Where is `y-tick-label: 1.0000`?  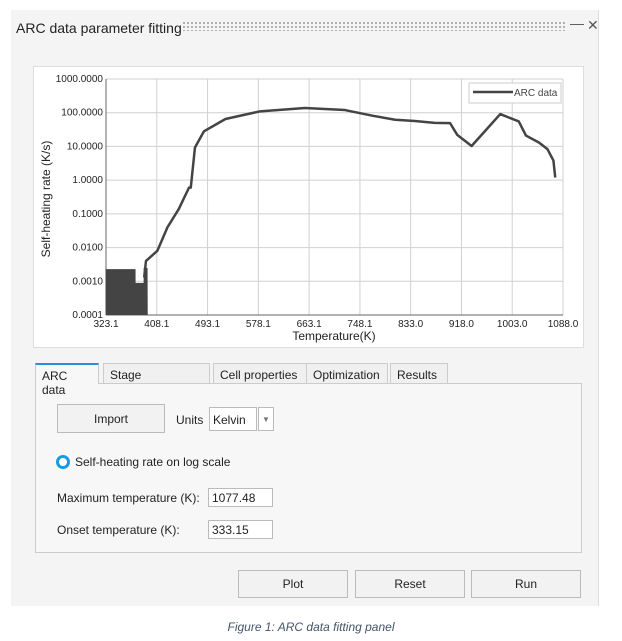 y-tick-label: 1.0000 is located at coordinates (87, 180).